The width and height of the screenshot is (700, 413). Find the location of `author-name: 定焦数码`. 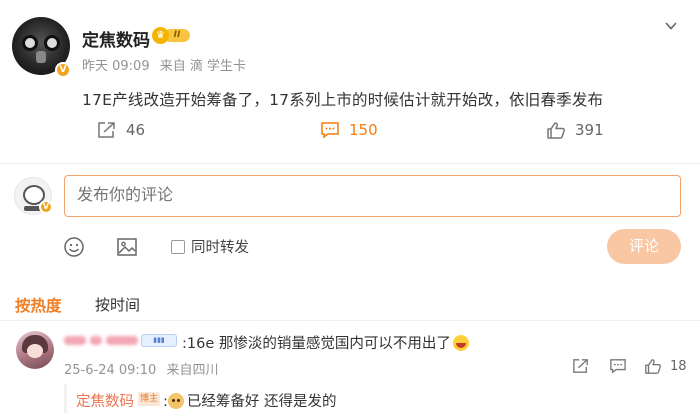

author-name: 定焦数码 is located at coordinates (116, 38).